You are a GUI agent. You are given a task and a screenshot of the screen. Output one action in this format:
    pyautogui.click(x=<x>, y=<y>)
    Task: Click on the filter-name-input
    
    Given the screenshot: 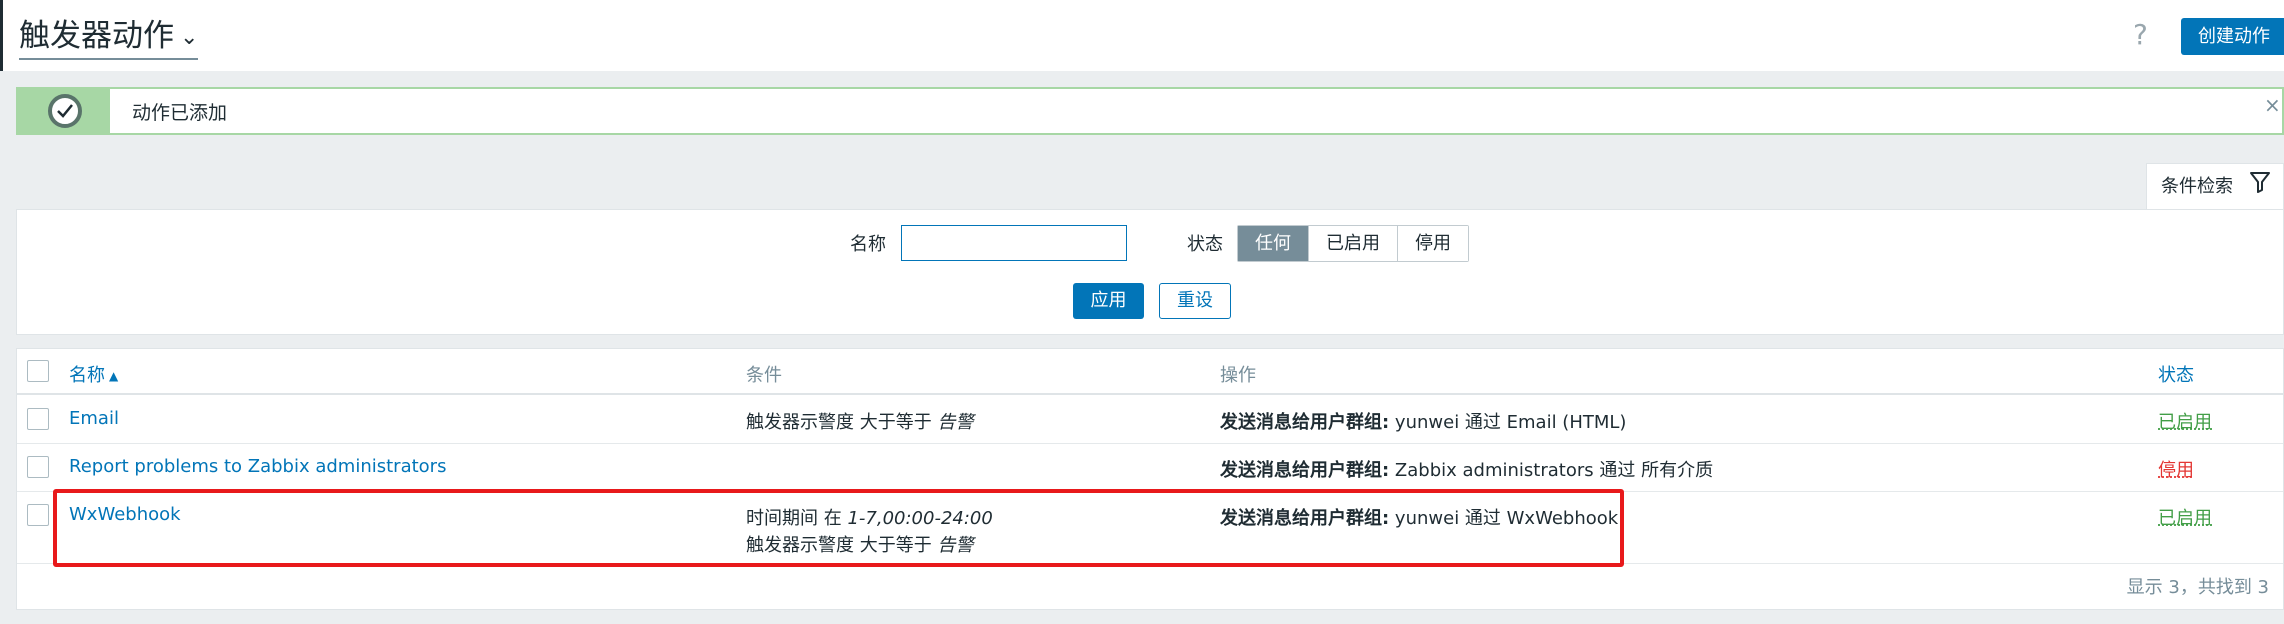 What is the action you would take?
    pyautogui.click(x=1014, y=243)
    